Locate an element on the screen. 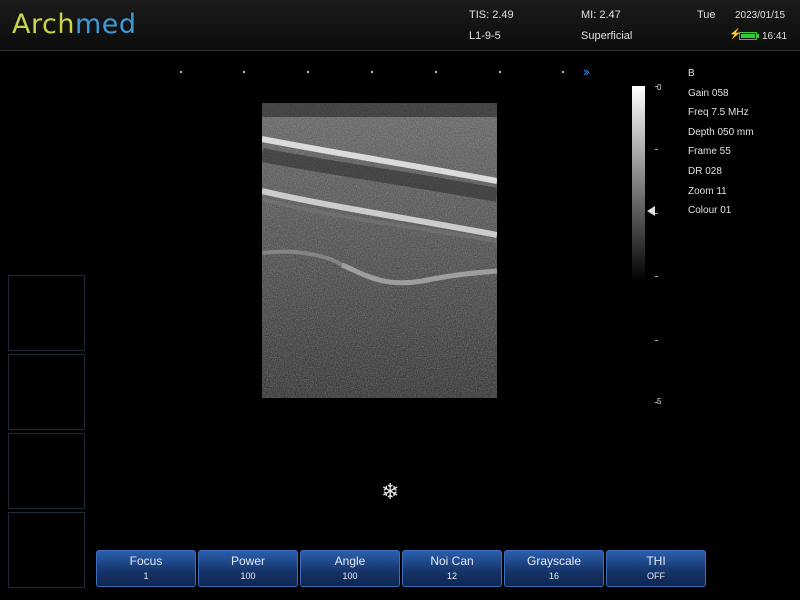  noise-cancel-button: Noi Can 12 is located at coordinates (452, 568).